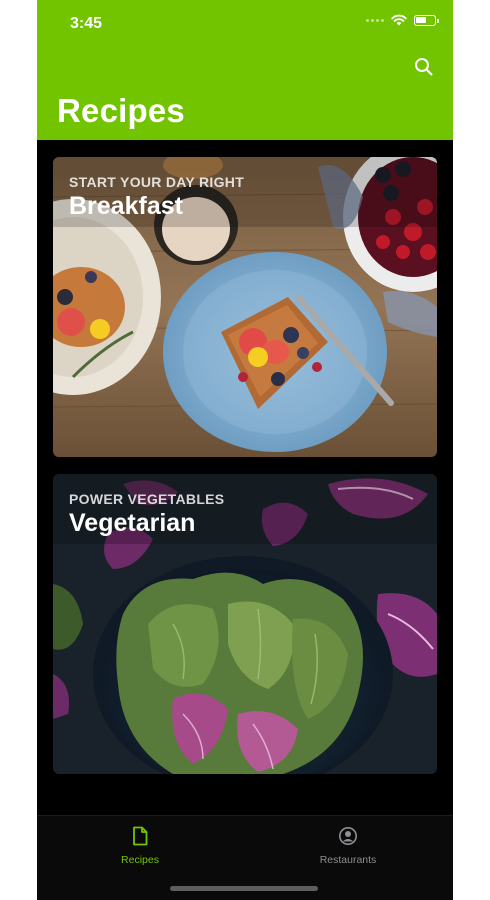 This screenshot has height=900, width=490. What do you see at coordinates (348, 846) in the screenshot?
I see `tab-restaurants: Restaurants` at bounding box center [348, 846].